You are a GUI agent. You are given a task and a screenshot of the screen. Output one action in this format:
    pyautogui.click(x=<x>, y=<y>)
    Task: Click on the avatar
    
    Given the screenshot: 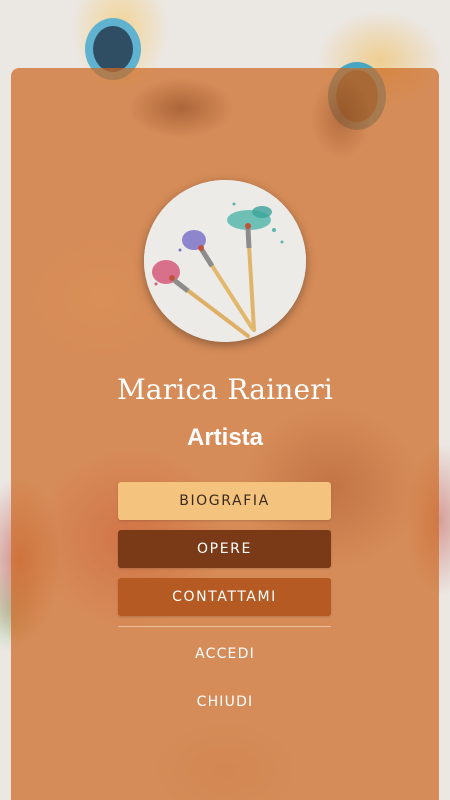 What is the action you would take?
    pyautogui.click(x=225, y=261)
    